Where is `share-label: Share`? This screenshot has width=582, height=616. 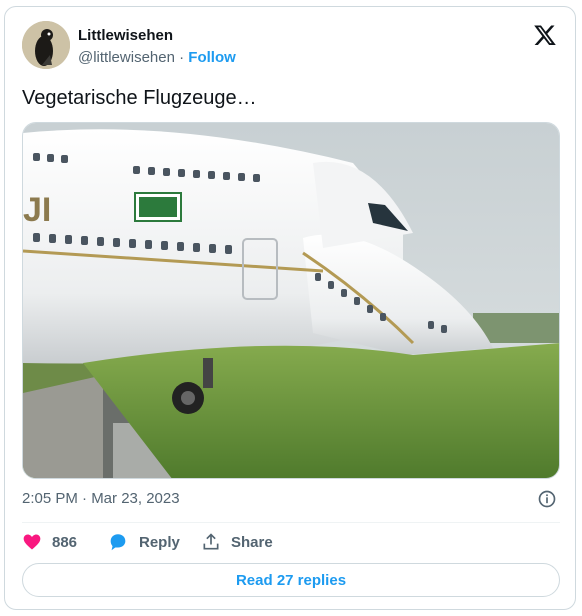
share-label: Share is located at coordinates (252, 542).